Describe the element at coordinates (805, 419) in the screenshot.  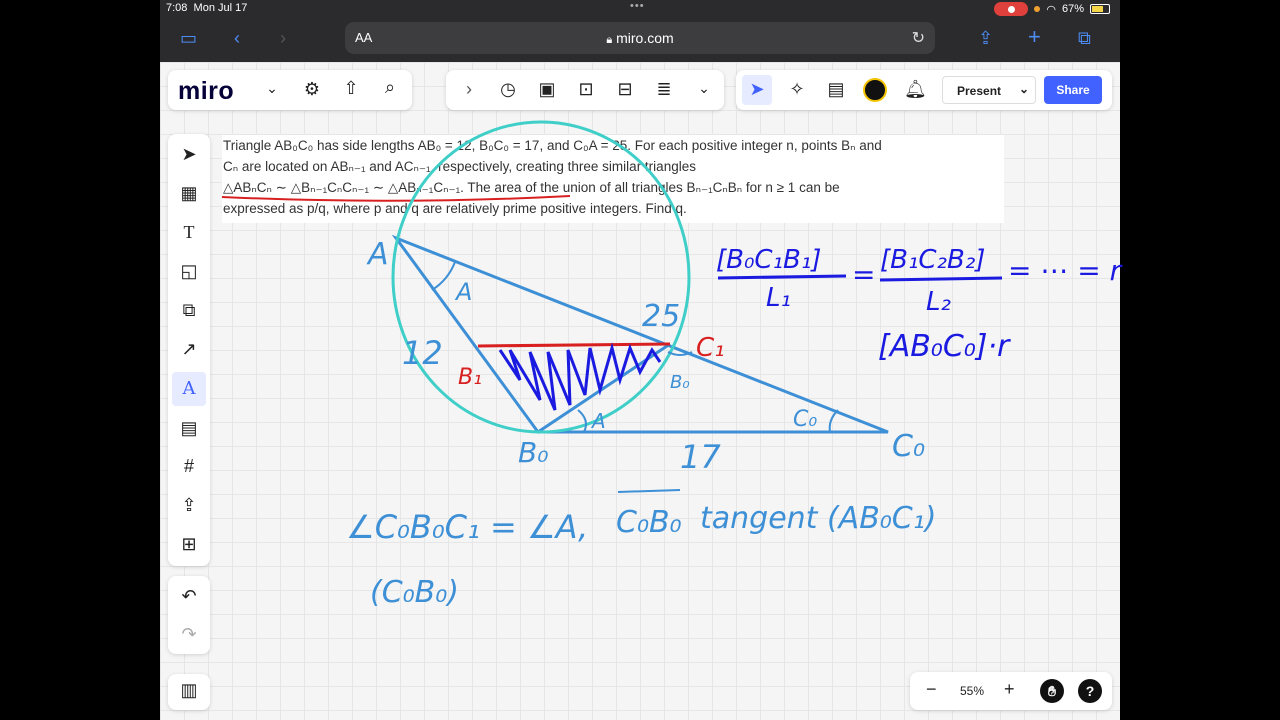
I see `label-angle-c0: C₀` at that location.